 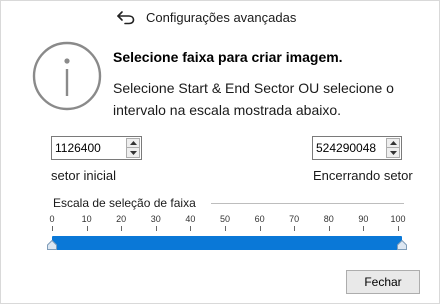 What do you see at coordinates (67, 76) in the screenshot?
I see `info-icon` at bounding box center [67, 76].